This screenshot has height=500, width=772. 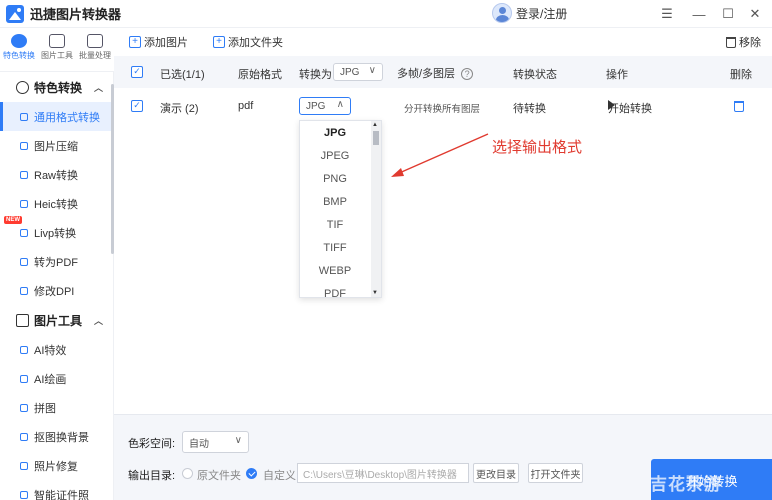 I want to click on sidebar-item-livp: NEW Livp转换, so click(x=56, y=231).